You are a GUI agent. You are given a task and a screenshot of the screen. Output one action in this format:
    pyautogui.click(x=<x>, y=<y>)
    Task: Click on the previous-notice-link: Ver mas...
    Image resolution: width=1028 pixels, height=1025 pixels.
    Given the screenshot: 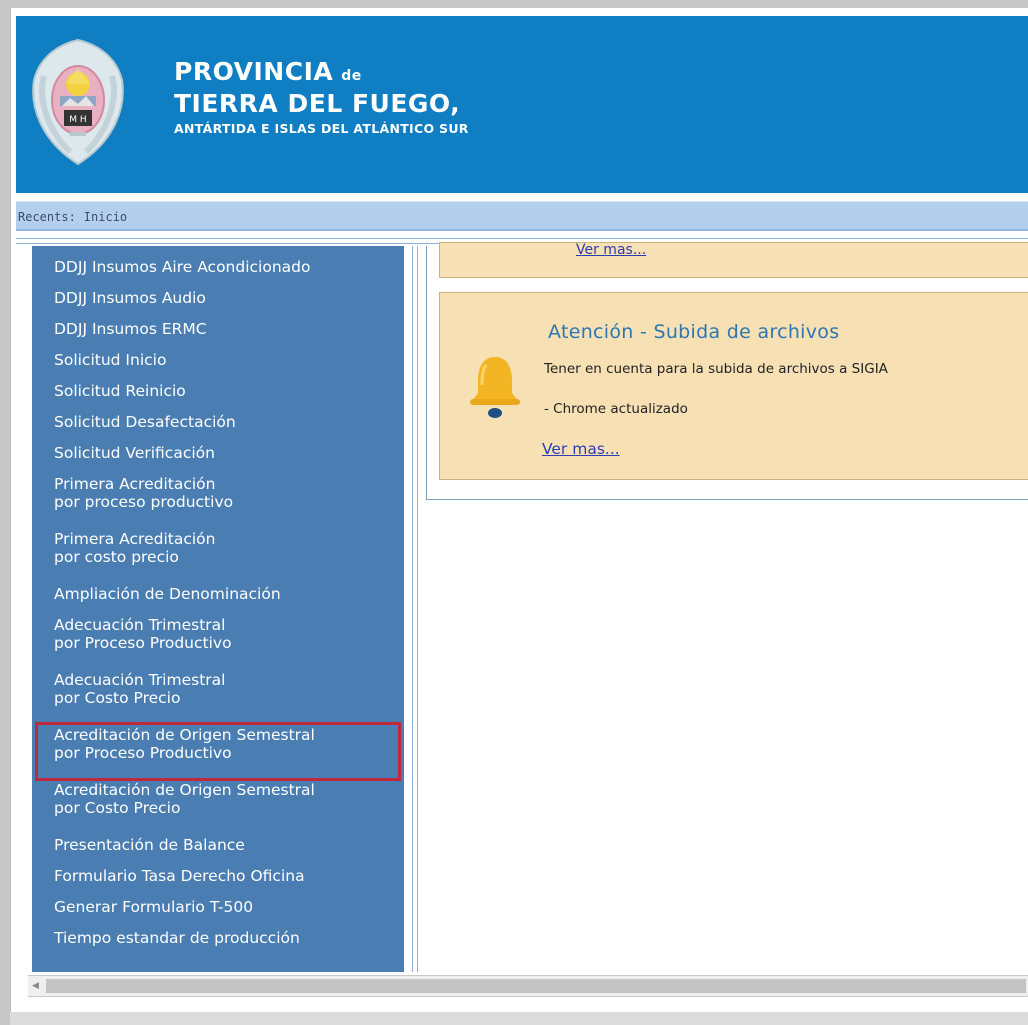 What is the action you would take?
    pyautogui.click(x=611, y=250)
    